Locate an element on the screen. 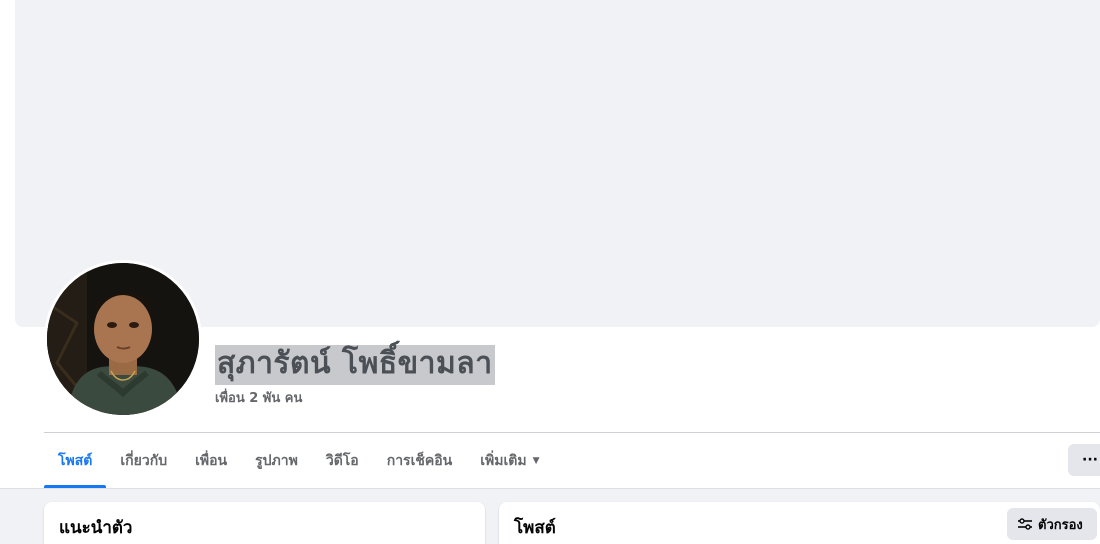 This screenshot has height=544, width=1100. friends-count-link: เพื่อน 2 พัน คน is located at coordinates (258, 397).